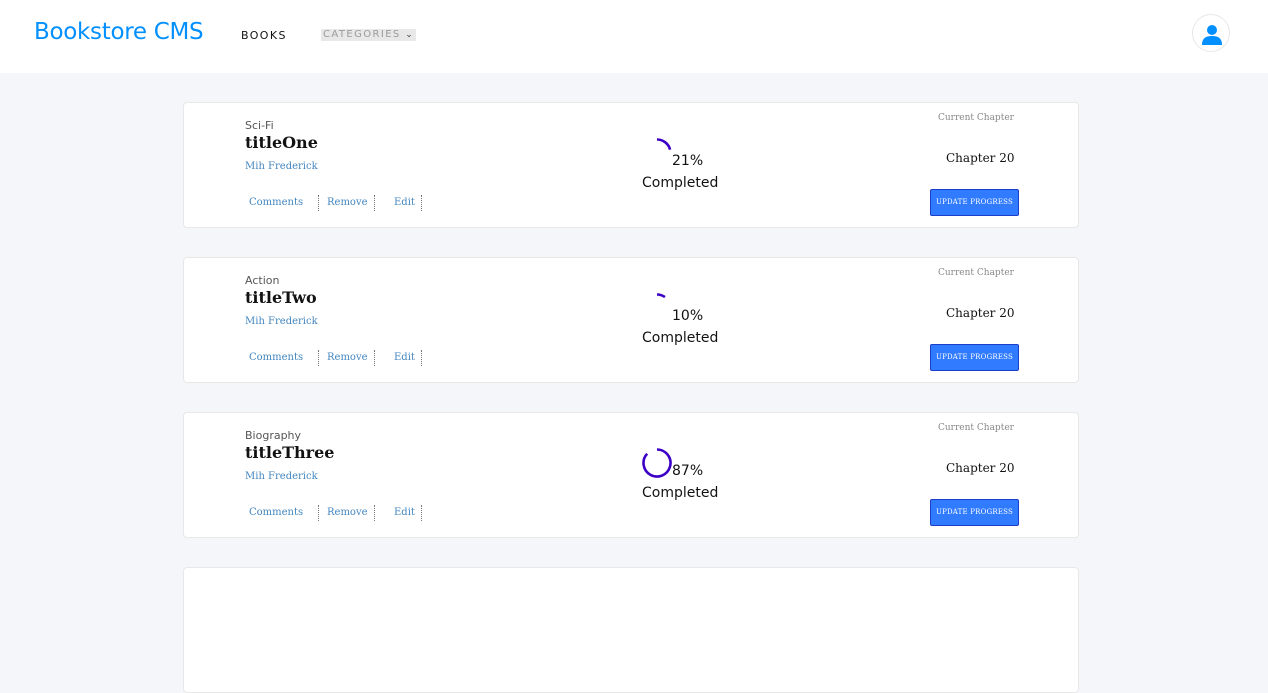 This screenshot has width=1268, height=693. Describe the element at coordinates (688, 161) in the screenshot. I see `progress-percent: 21%` at that location.